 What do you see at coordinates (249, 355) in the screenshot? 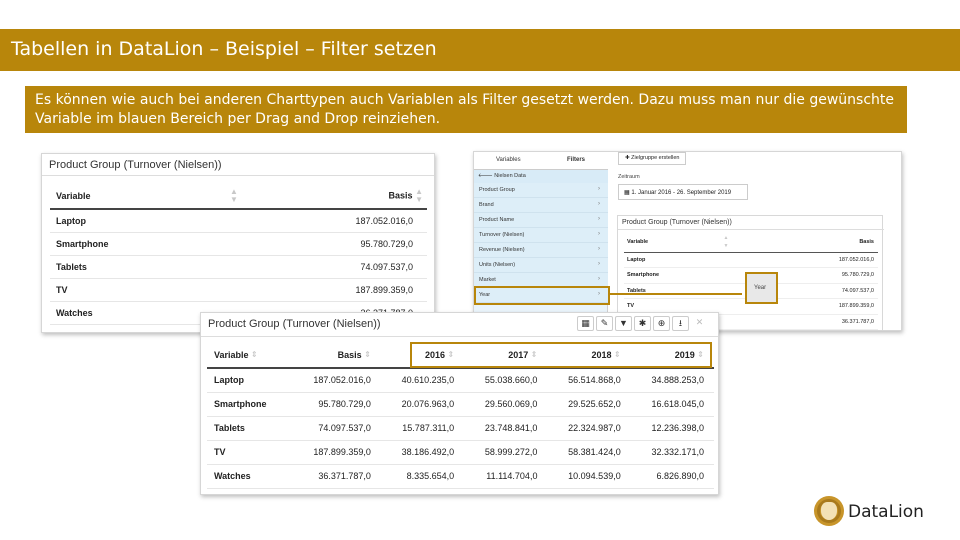
I see `column-header-variable: Variable ⇕` at bounding box center [249, 355].